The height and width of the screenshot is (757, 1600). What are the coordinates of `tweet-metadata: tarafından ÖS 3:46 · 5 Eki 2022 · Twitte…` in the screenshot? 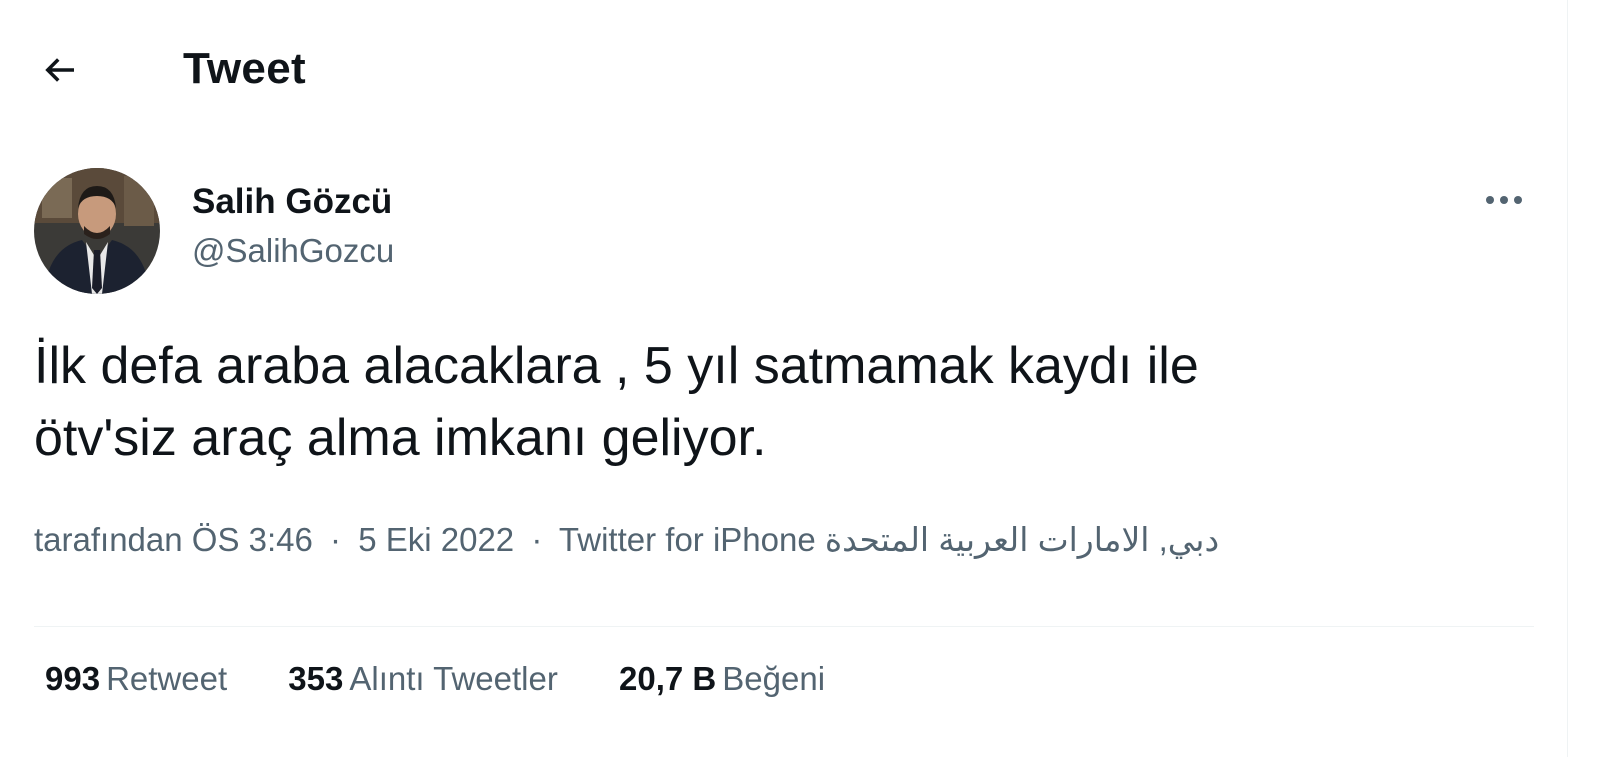 It's located at (626, 539).